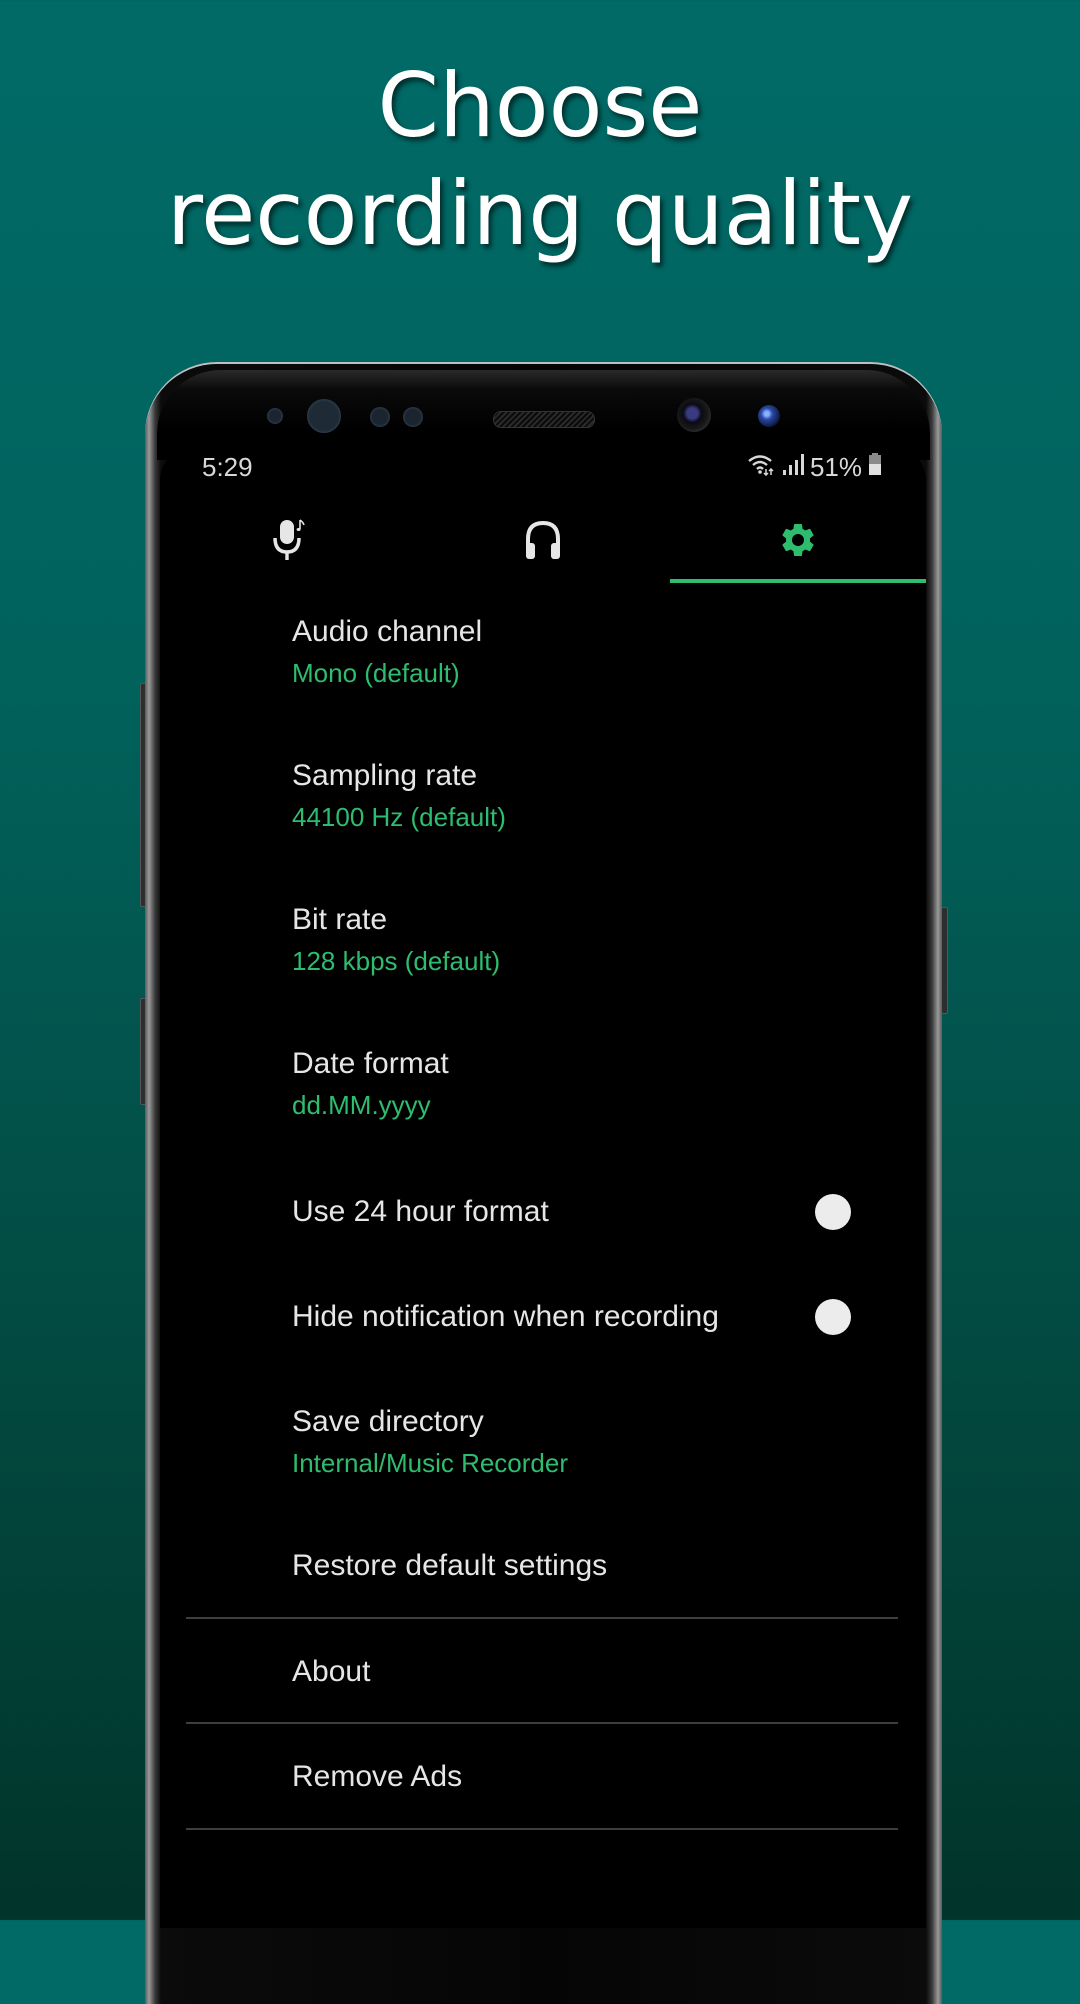  I want to click on setting-value: 44100 Hz (default), so click(399, 817).